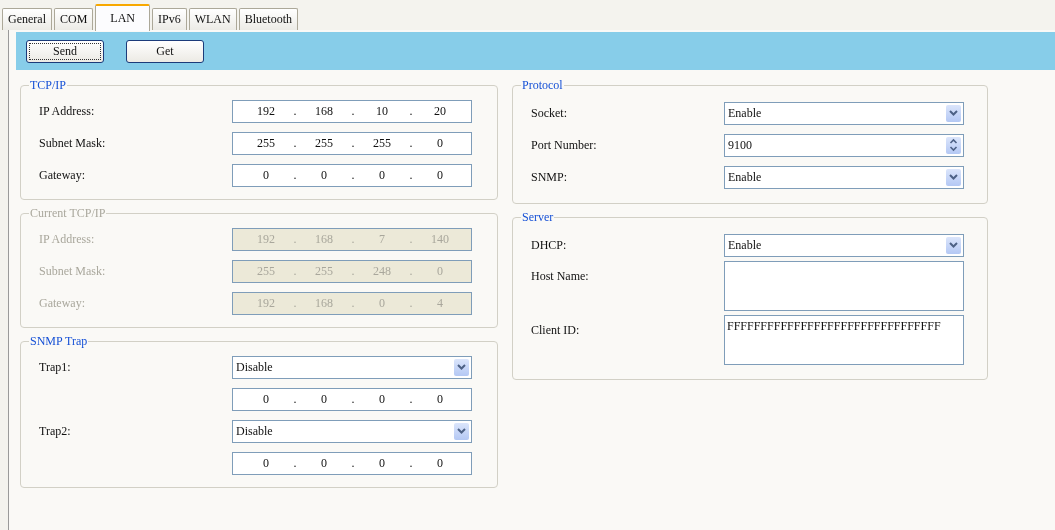 The image size is (1055, 530). Describe the element at coordinates (549, 112) in the screenshot. I see `field-label: Socket:` at that location.